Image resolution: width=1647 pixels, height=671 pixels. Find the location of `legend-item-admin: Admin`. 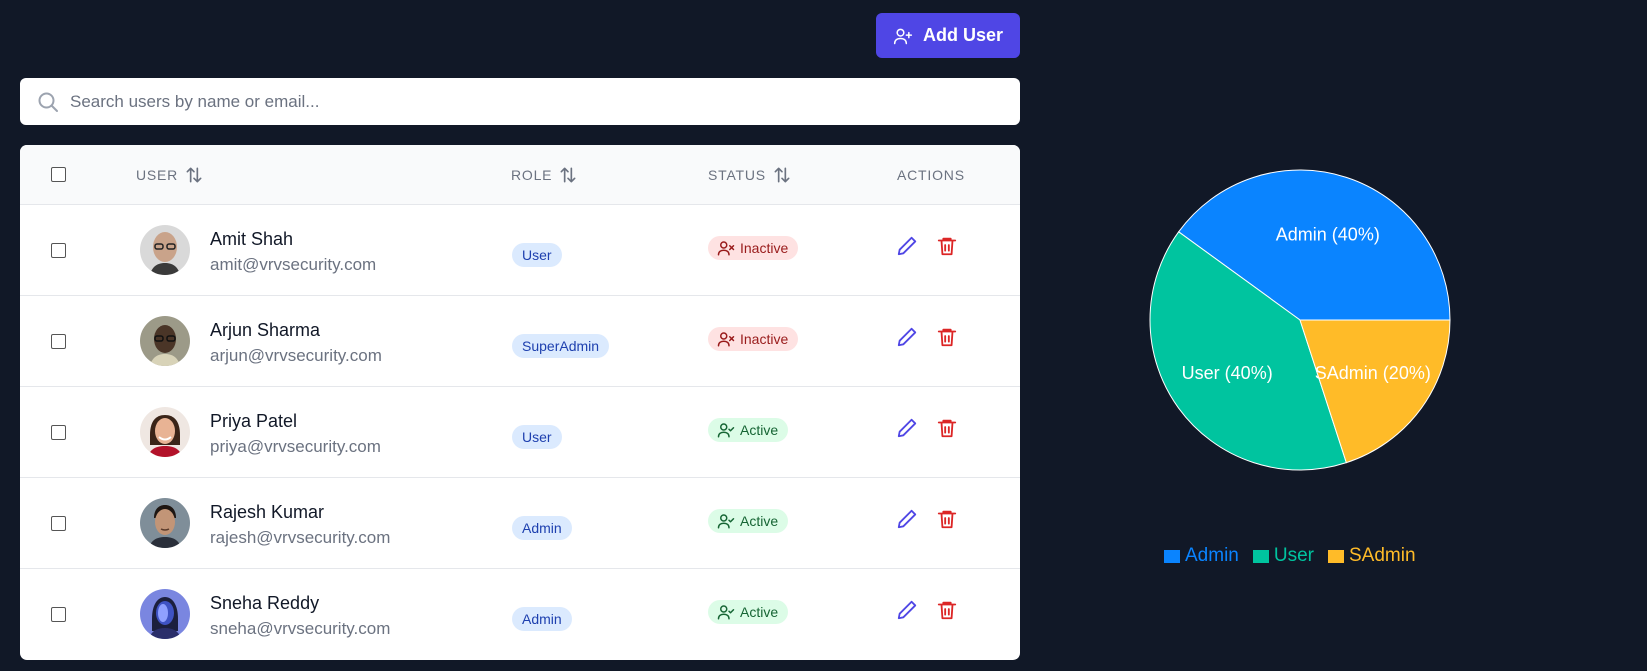

legend-item-admin: Admin is located at coordinates (1201, 556).